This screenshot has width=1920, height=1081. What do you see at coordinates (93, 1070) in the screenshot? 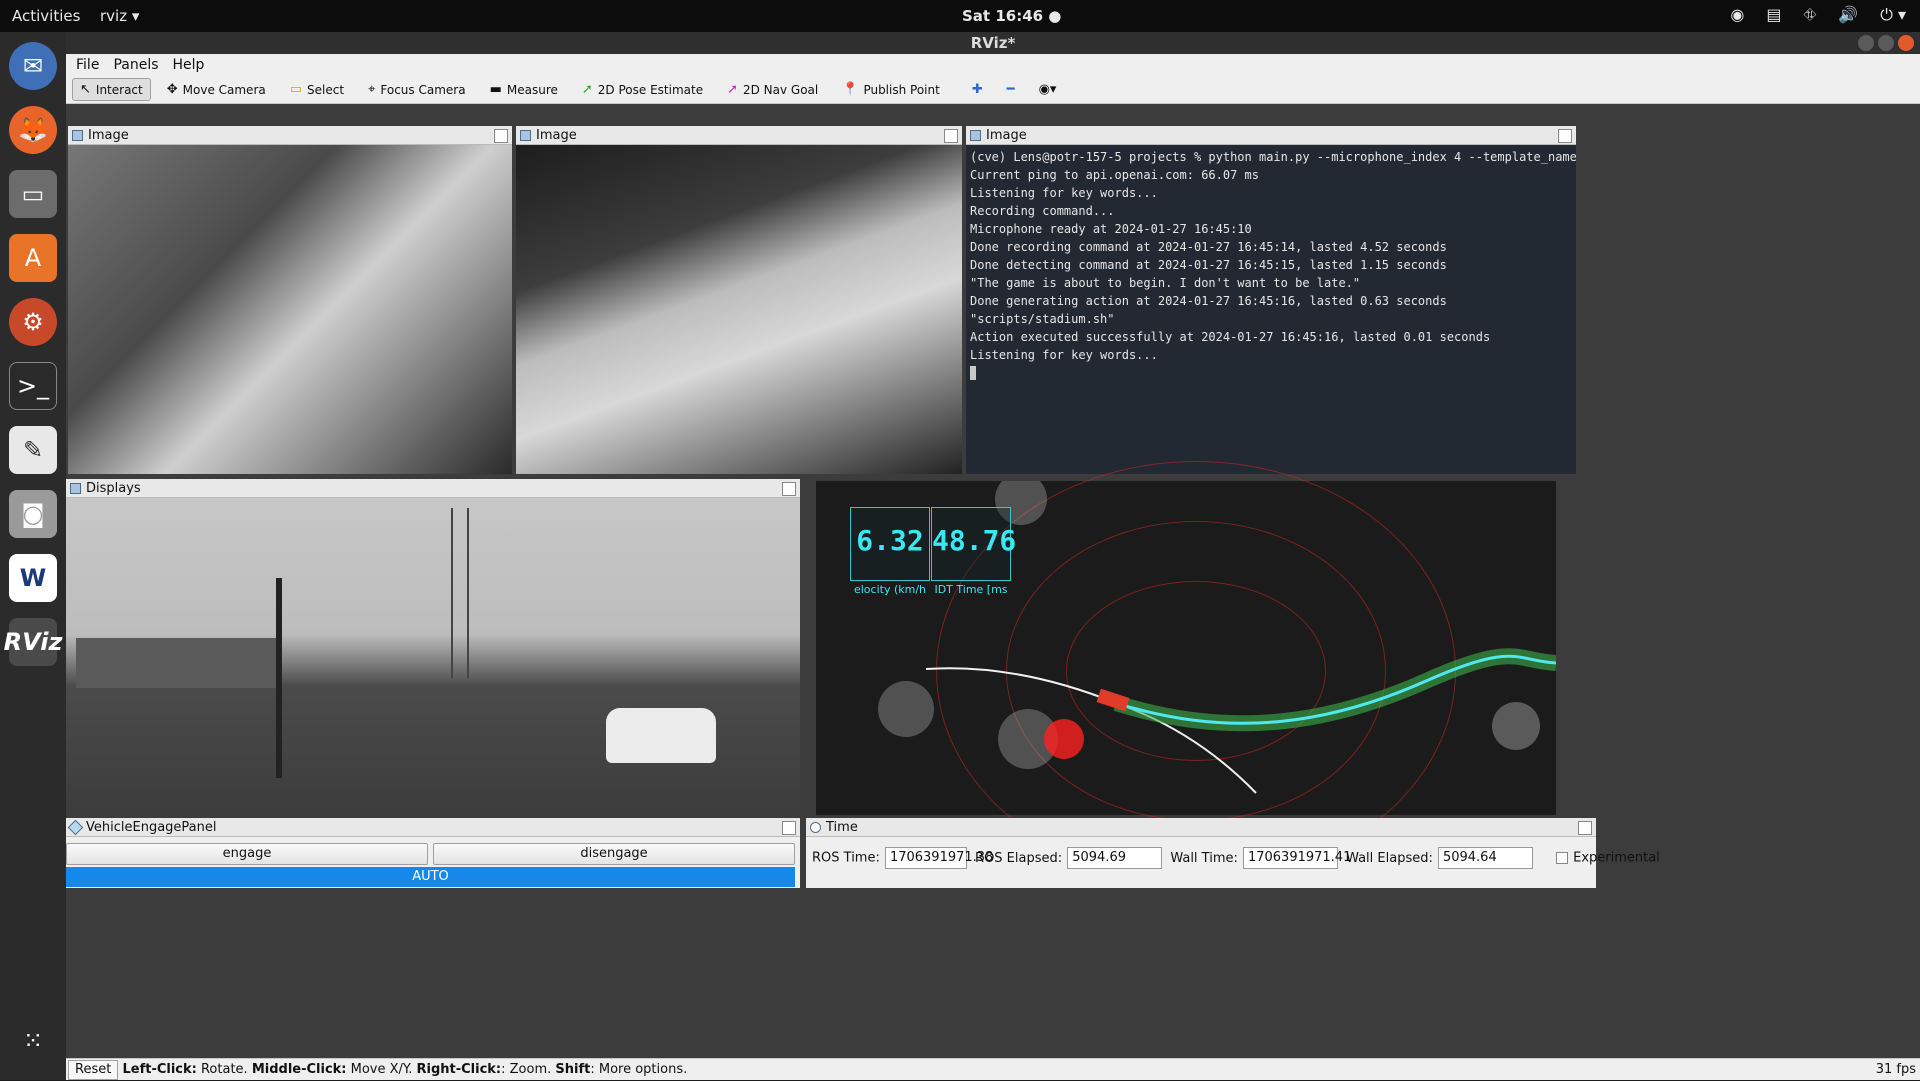
I see `reset-button: Reset` at bounding box center [93, 1070].